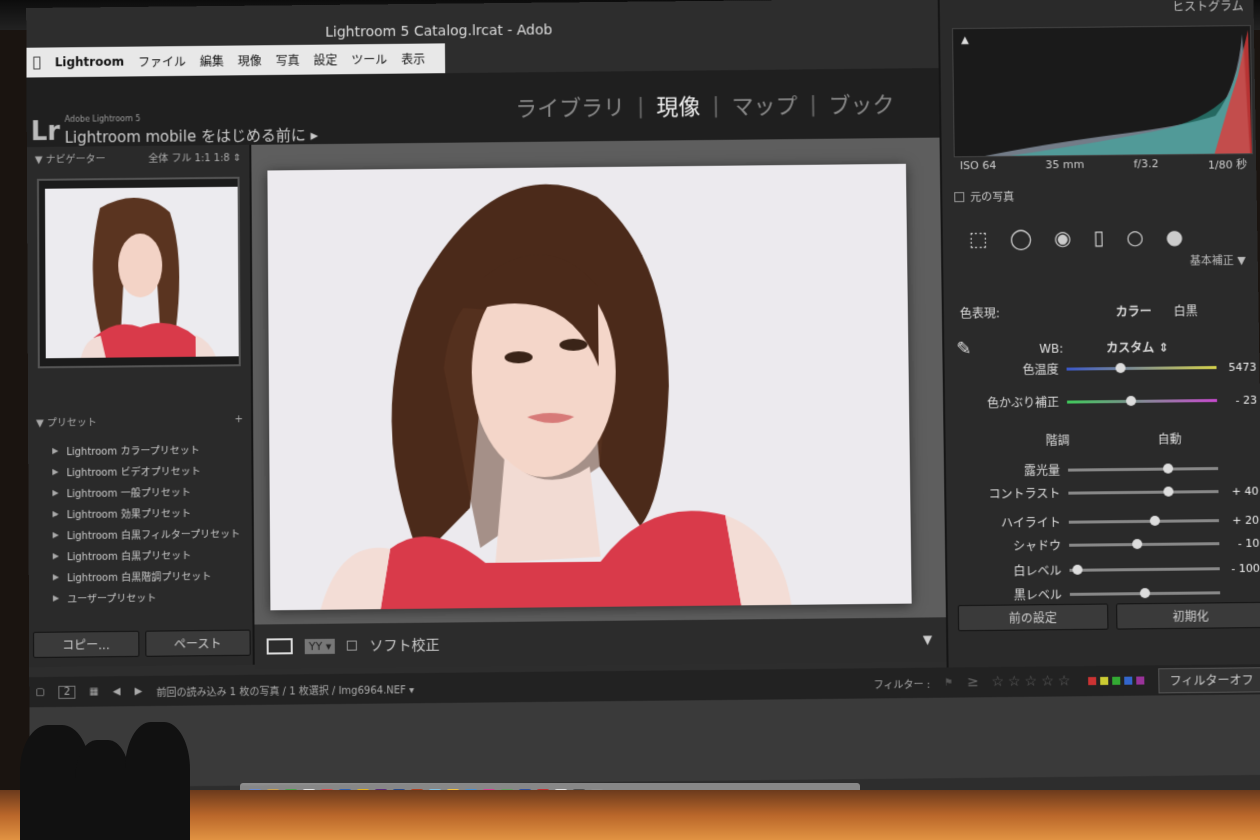  I want to click on menu-tools: ツール, so click(369, 58).